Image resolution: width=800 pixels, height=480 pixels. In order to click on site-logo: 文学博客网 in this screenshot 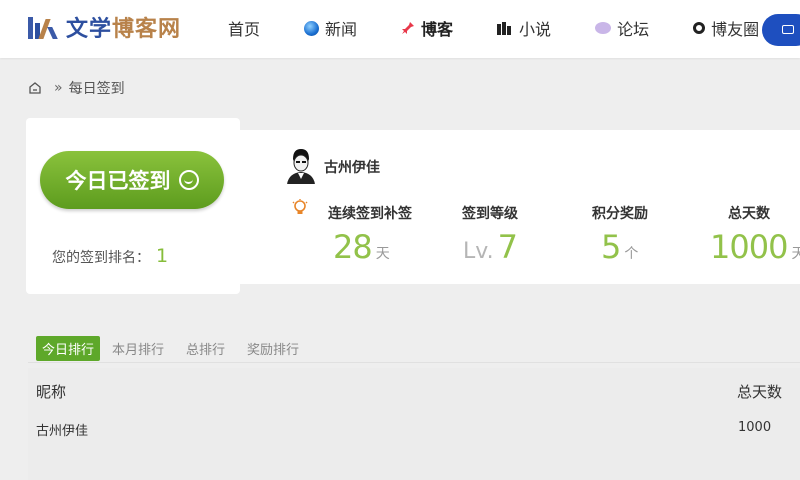, I will do `click(104, 27)`.